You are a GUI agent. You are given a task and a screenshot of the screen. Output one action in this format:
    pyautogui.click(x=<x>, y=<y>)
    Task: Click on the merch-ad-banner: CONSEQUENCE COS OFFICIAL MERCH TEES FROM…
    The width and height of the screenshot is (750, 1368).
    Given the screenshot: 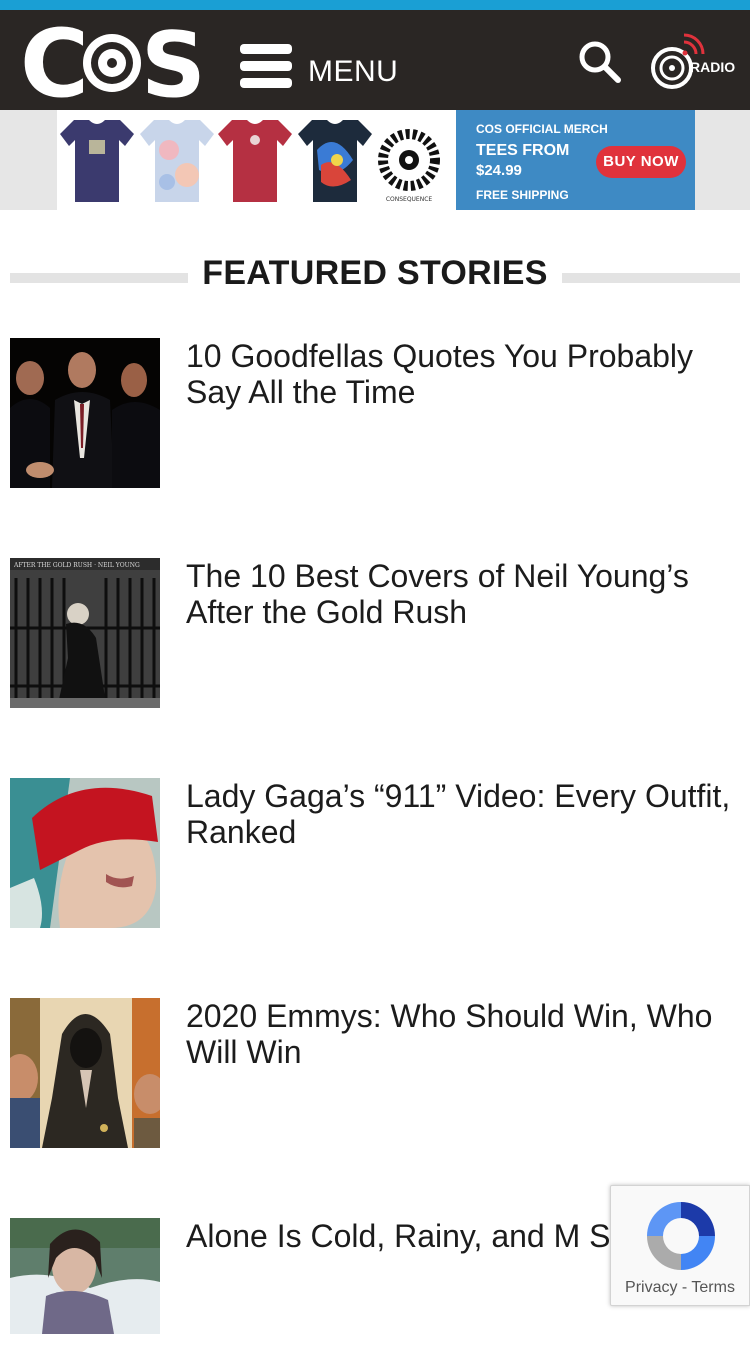 What is the action you would take?
    pyautogui.click(x=376, y=160)
    